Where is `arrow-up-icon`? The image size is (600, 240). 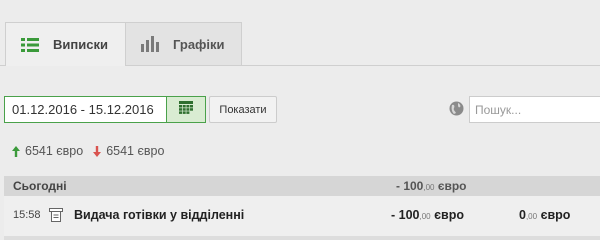
arrow-up-icon is located at coordinates (16, 151).